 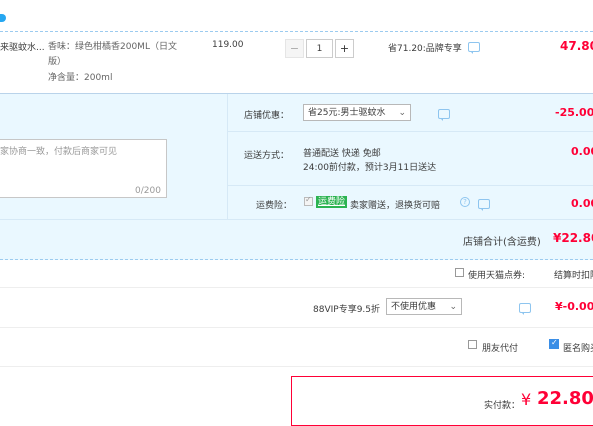 What do you see at coordinates (296, 259) in the screenshot?
I see `lower-divider` at bounding box center [296, 259].